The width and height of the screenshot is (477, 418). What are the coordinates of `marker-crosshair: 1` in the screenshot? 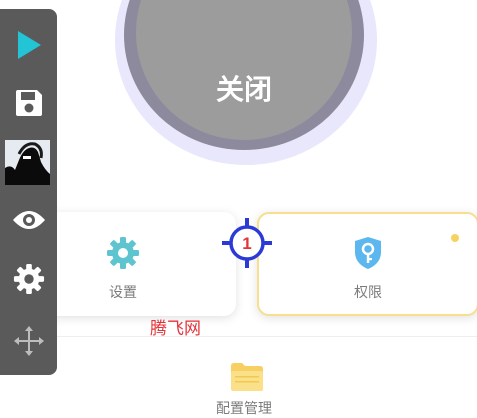 It's located at (247, 243).